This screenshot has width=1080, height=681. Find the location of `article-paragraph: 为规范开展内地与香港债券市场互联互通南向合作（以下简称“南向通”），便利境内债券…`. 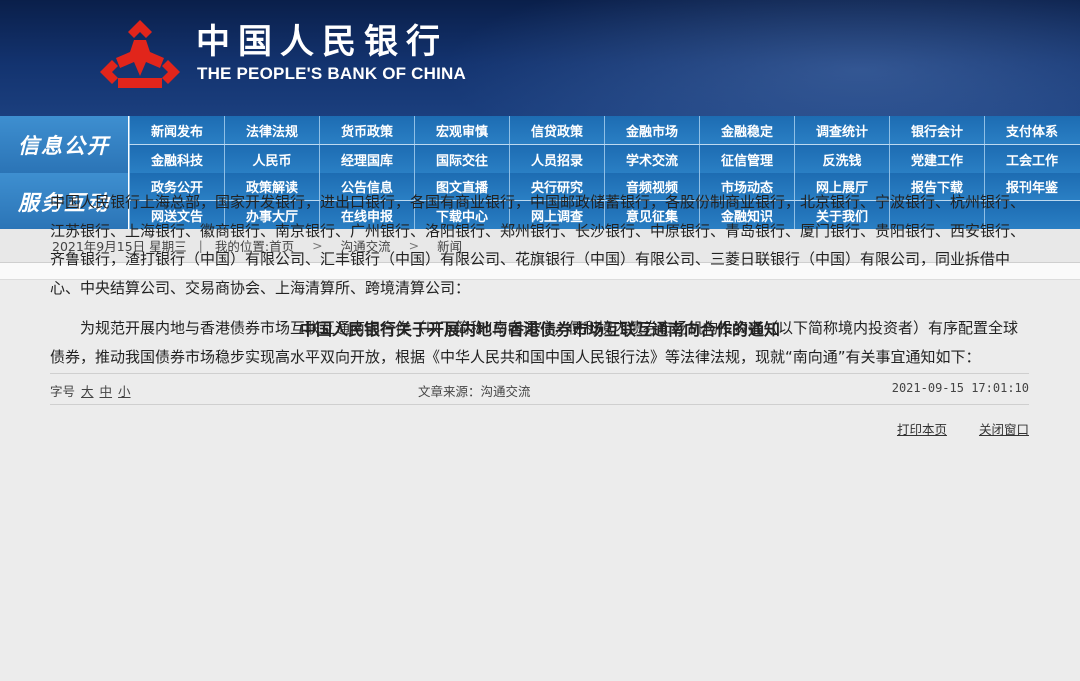

article-paragraph: 为规范开展内地与香港债券市场互联互通南向合作（以下简称“南向通”），便利境内债券… is located at coordinates (534, 342).